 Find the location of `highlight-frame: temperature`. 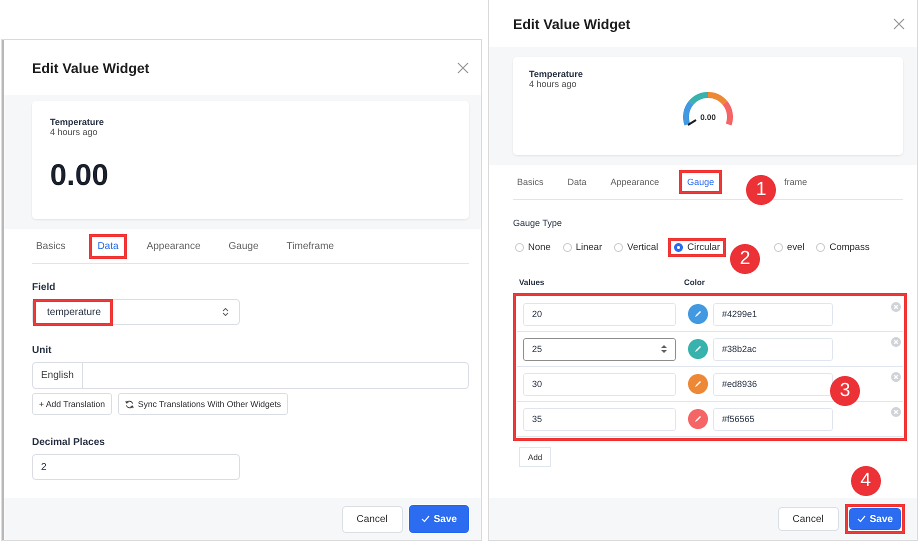

highlight-frame: temperature is located at coordinates (73, 312).